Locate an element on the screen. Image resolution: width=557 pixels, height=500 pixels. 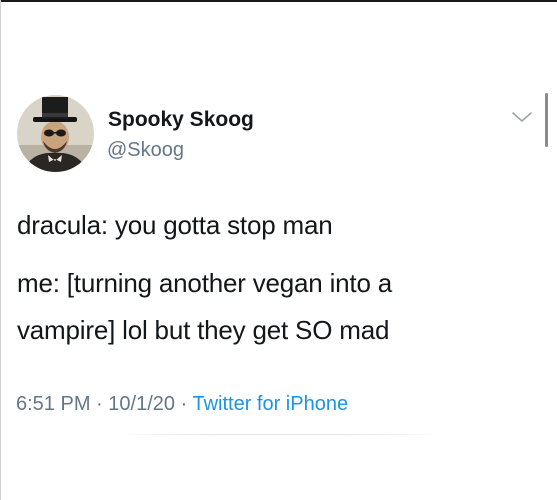
avatar-photo-icon is located at coordinates (55, 133).